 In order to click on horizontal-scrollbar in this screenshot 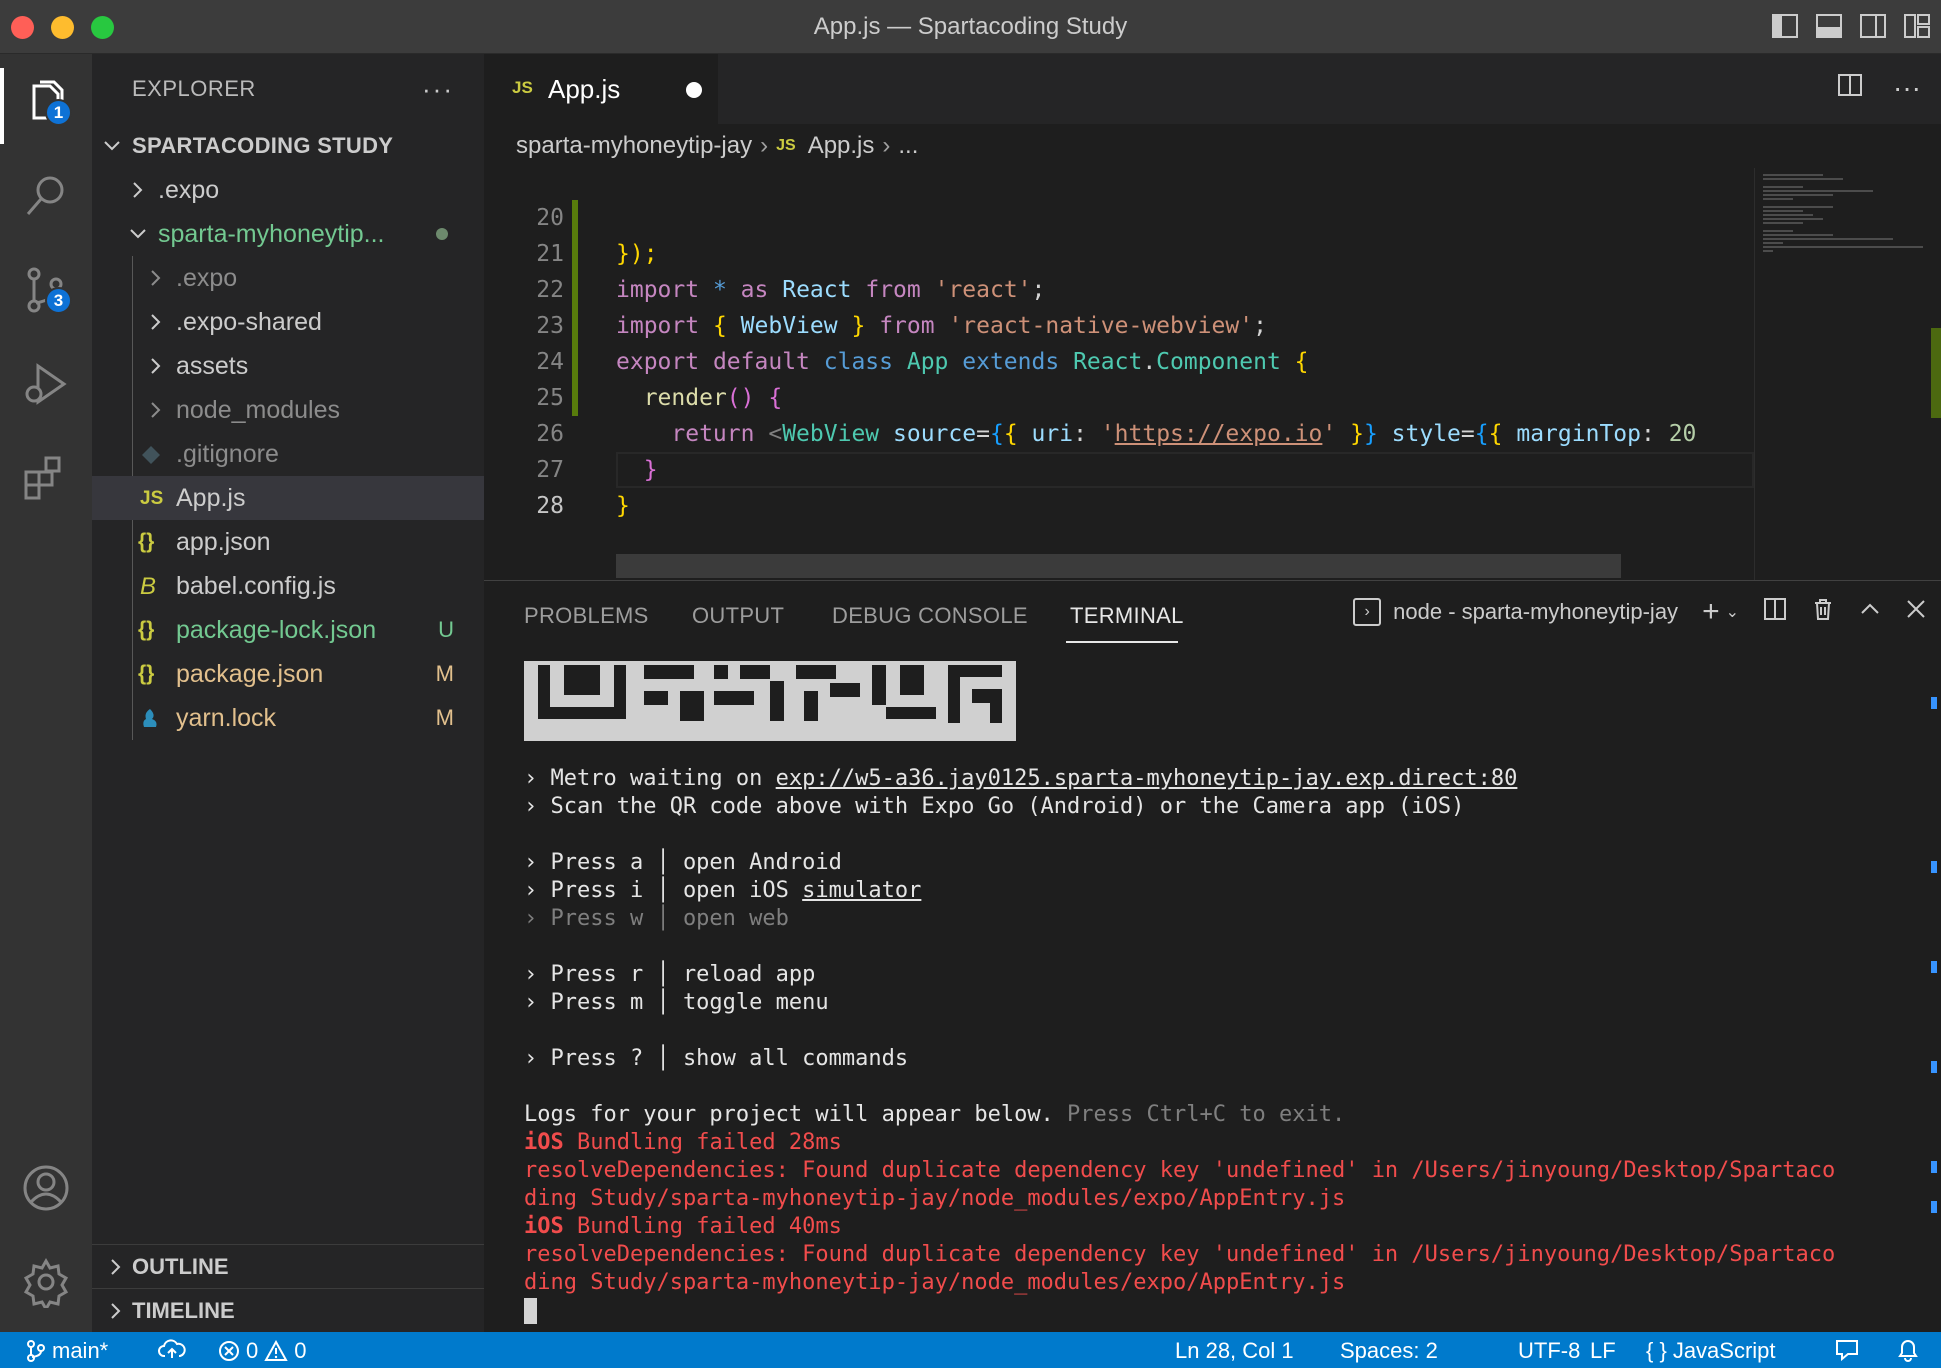, I will do `click(1118, 566)`.